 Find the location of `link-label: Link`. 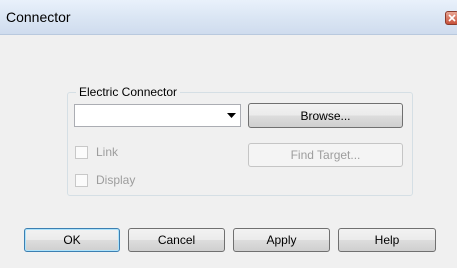

link-label: Link is located at coordinates (107, 152).